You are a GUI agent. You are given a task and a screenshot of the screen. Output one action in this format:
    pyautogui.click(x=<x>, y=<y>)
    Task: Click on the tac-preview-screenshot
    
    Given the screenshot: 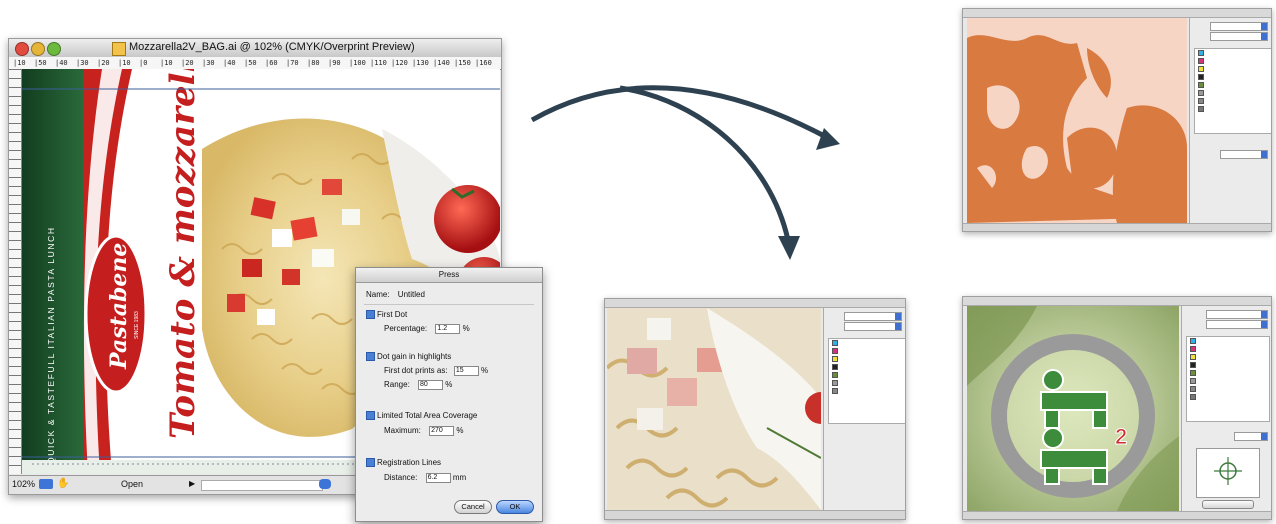 What is the action you would take?
    pyautogui.click(x=1117, y=120)
    